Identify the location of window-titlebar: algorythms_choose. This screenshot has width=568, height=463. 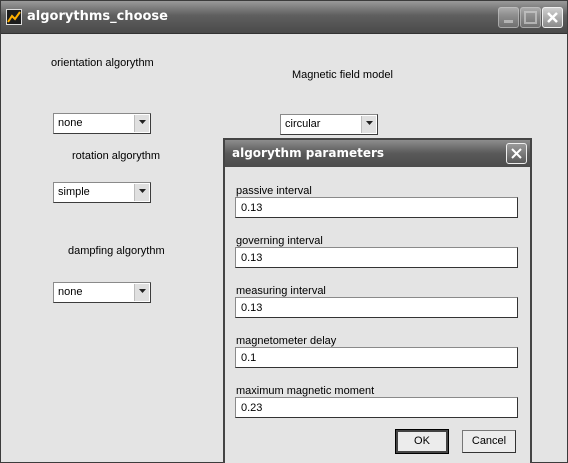
(284, 17).